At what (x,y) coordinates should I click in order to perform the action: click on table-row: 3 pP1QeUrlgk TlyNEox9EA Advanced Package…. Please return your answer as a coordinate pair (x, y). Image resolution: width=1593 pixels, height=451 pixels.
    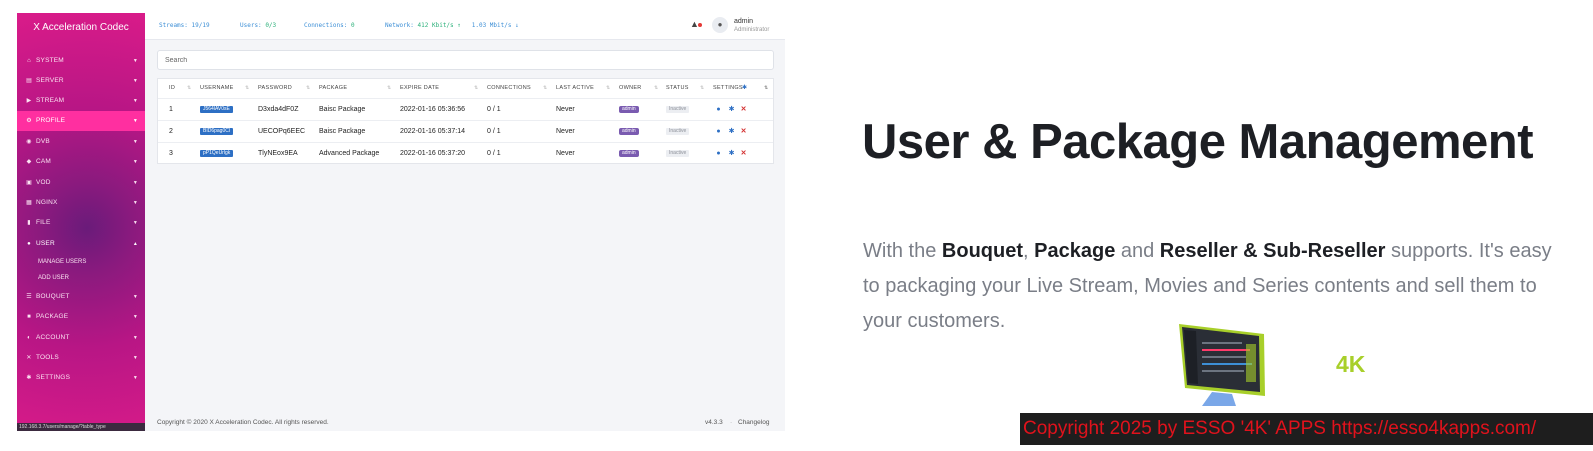
    Looking at the image, I should click on (465, 153).